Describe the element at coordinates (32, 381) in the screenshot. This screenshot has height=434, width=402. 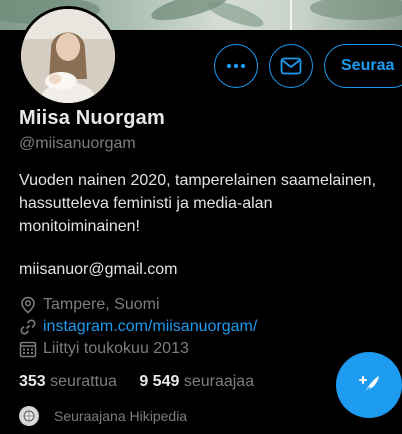
I see `following-count: 353` at that location.